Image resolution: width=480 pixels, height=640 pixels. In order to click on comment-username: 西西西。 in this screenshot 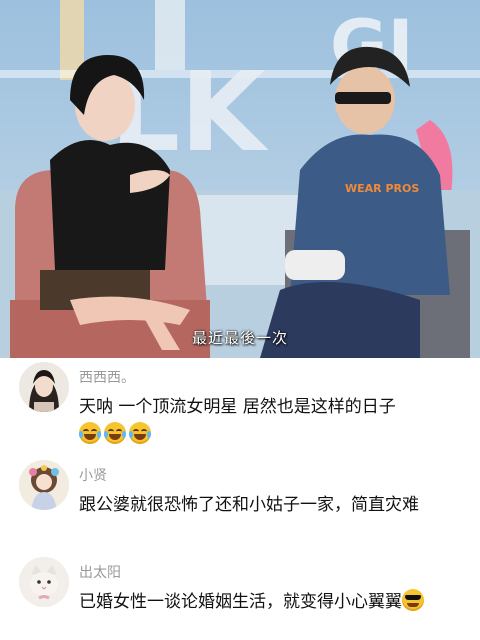, I will do `click(107, 377)`.